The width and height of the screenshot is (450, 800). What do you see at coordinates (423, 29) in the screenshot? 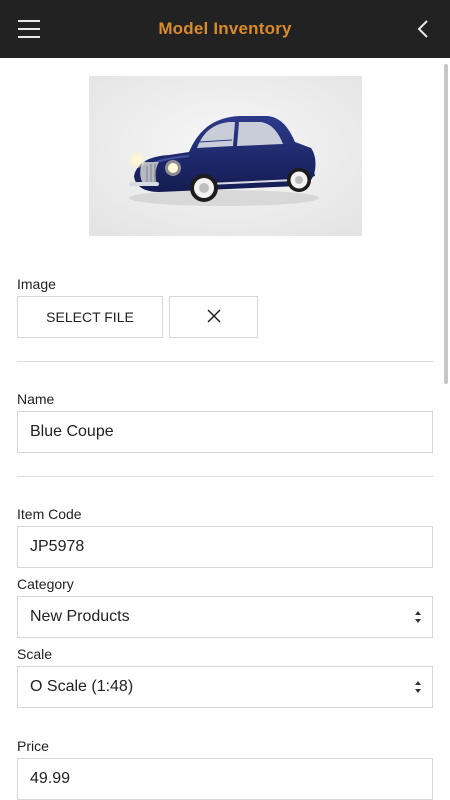
I see `chevron-left-icon` at bounding box center [423, 29].